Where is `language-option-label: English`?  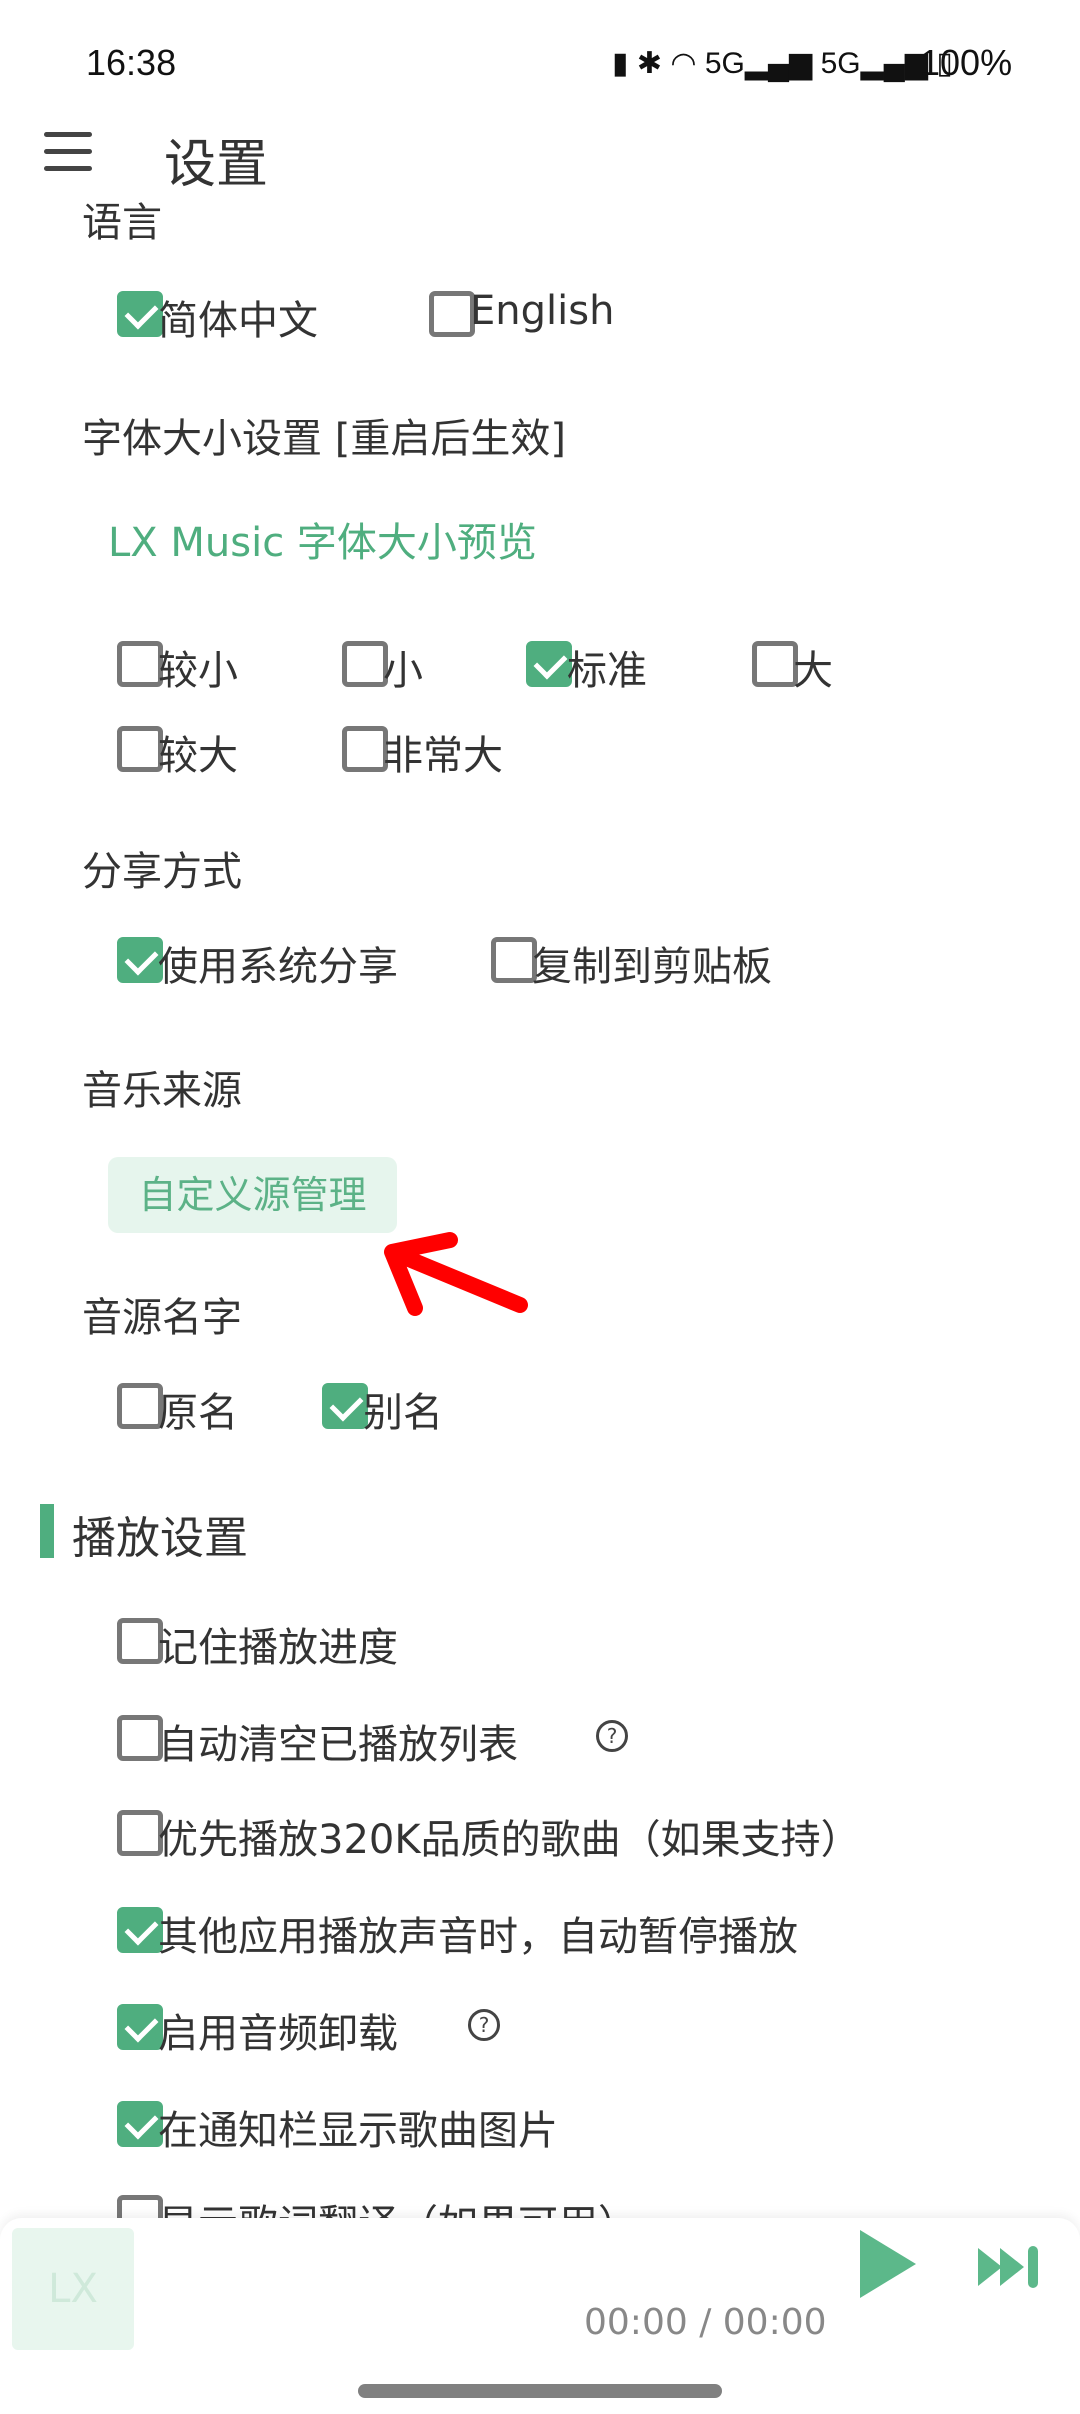 language-option-label: English is located at coordinates (542, 311).